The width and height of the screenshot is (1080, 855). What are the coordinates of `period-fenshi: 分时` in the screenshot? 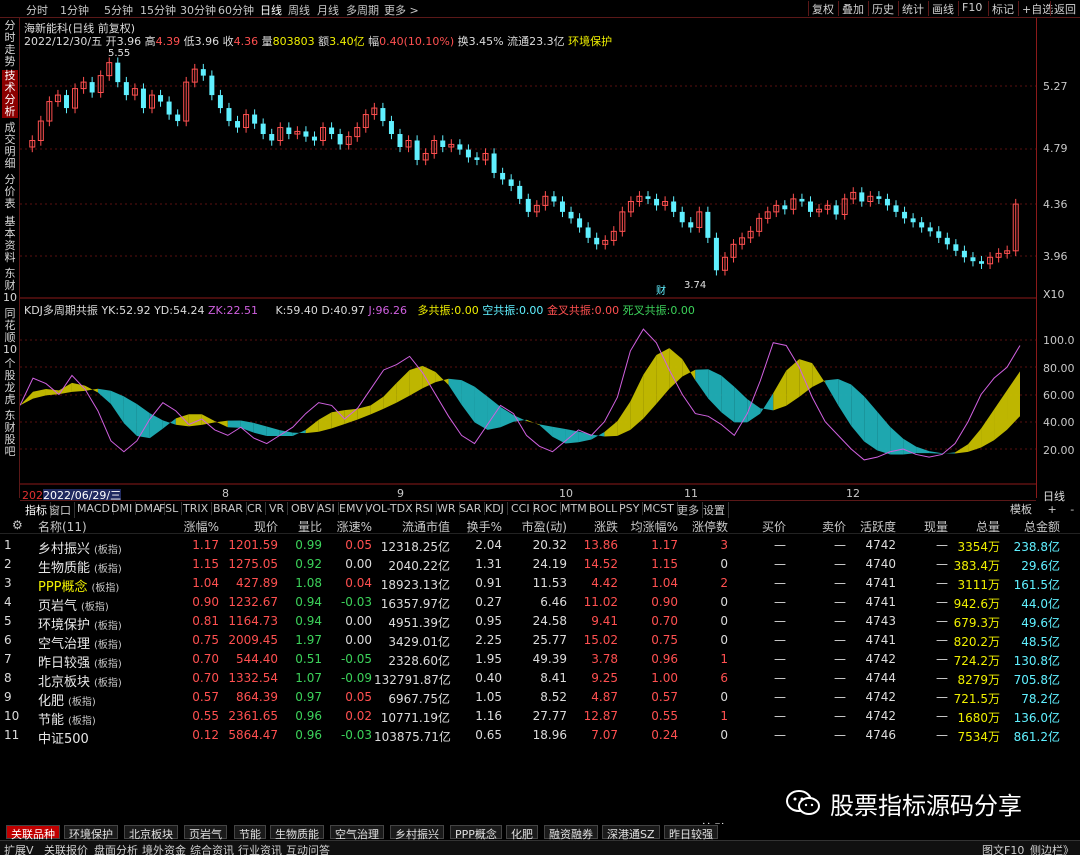 It's located at (37, 10).